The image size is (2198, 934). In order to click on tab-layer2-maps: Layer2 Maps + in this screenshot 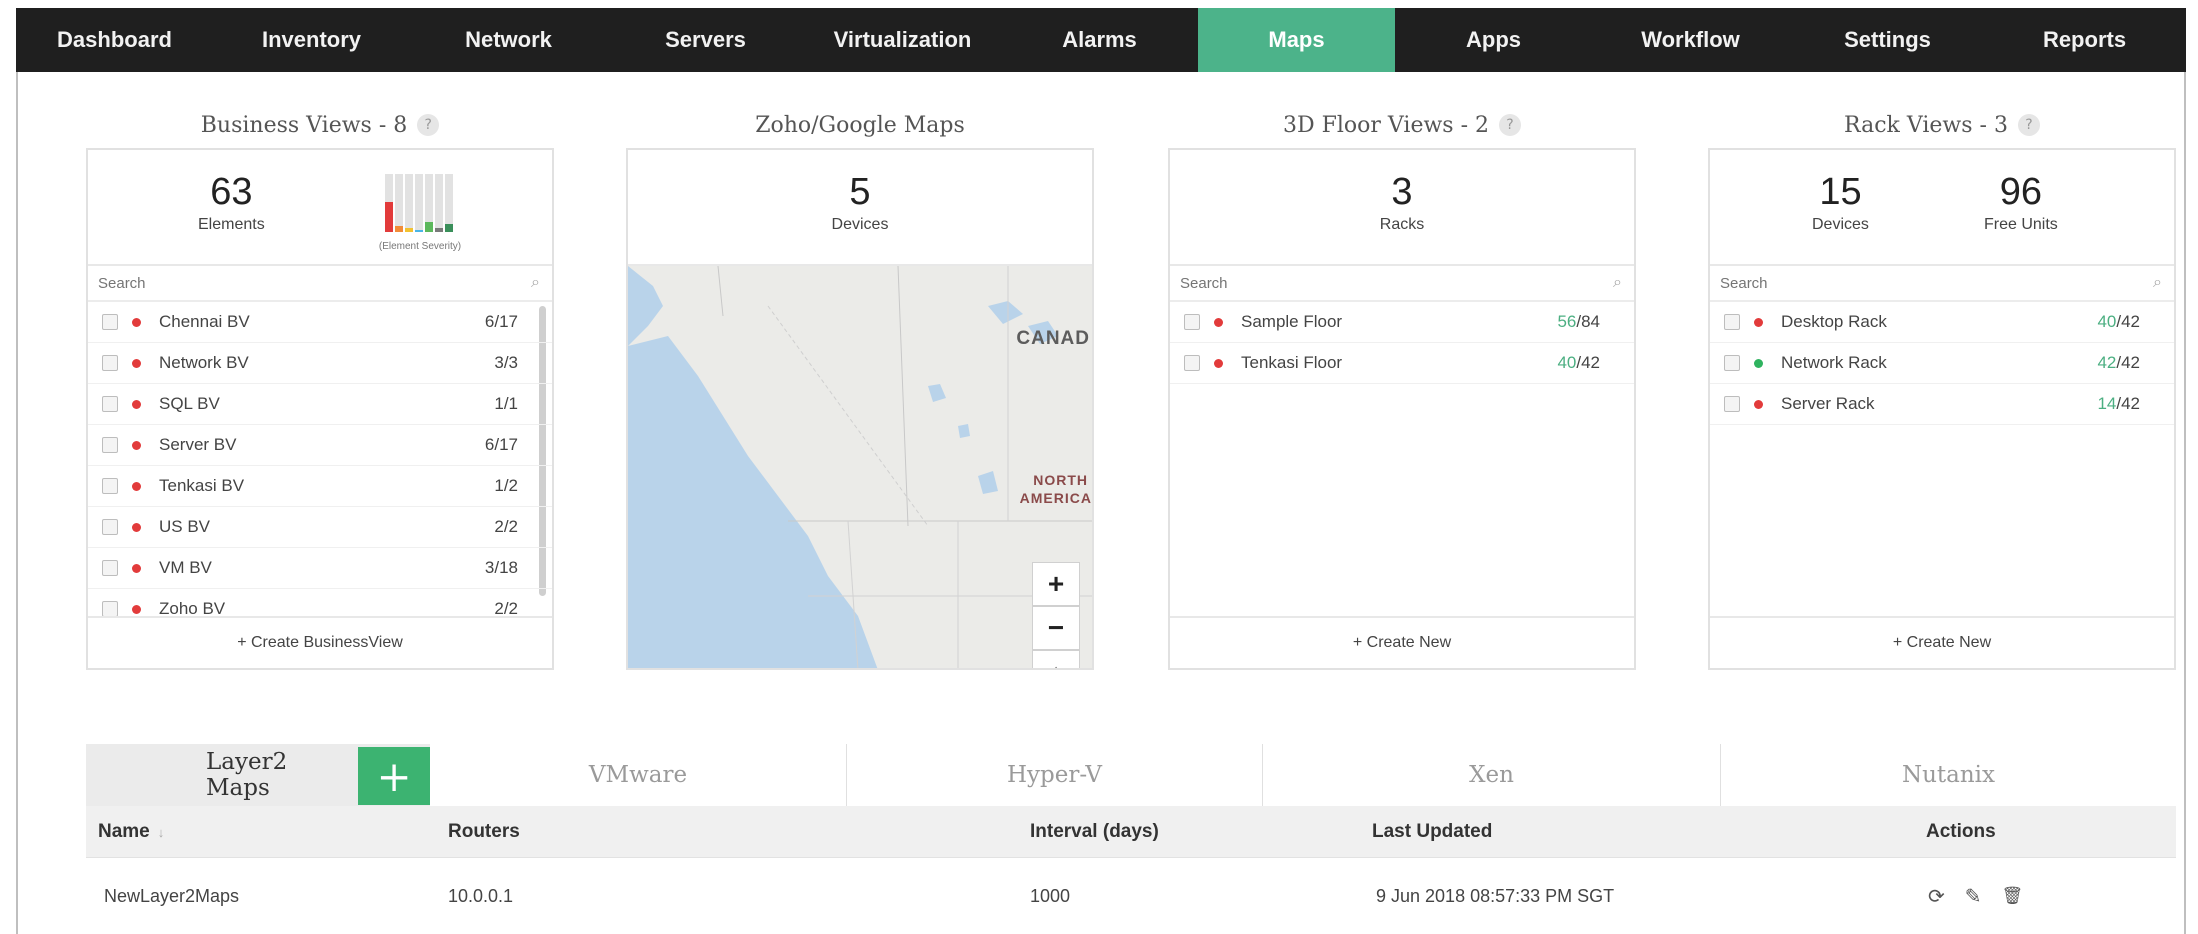, I will do `click(258, 775)`.